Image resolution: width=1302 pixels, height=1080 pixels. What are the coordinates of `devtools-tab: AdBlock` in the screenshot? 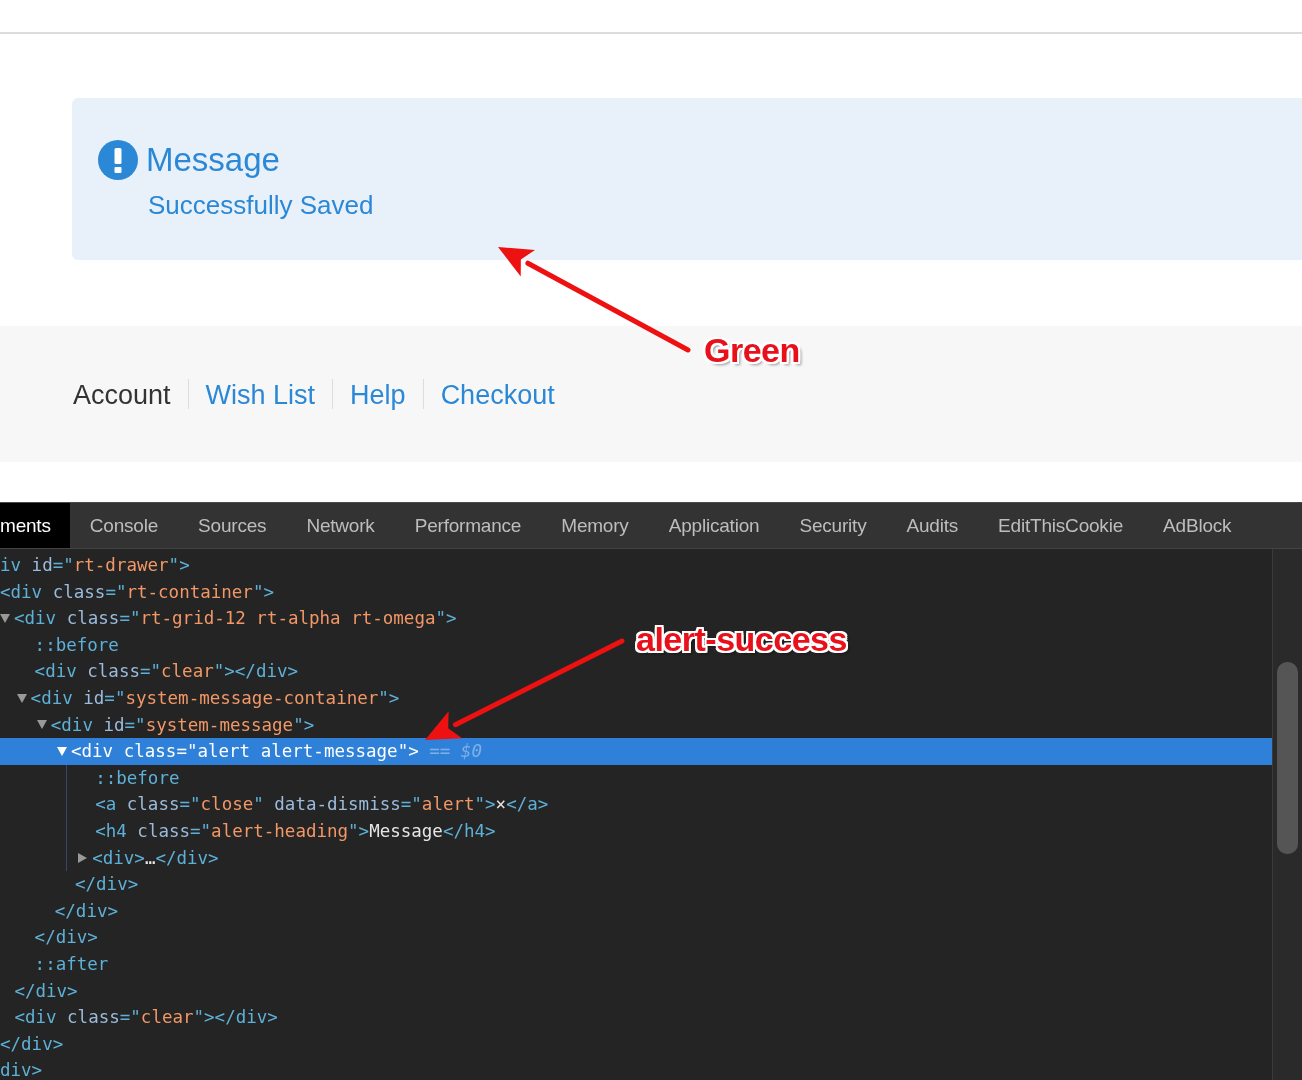 It's located at (1197, 525).